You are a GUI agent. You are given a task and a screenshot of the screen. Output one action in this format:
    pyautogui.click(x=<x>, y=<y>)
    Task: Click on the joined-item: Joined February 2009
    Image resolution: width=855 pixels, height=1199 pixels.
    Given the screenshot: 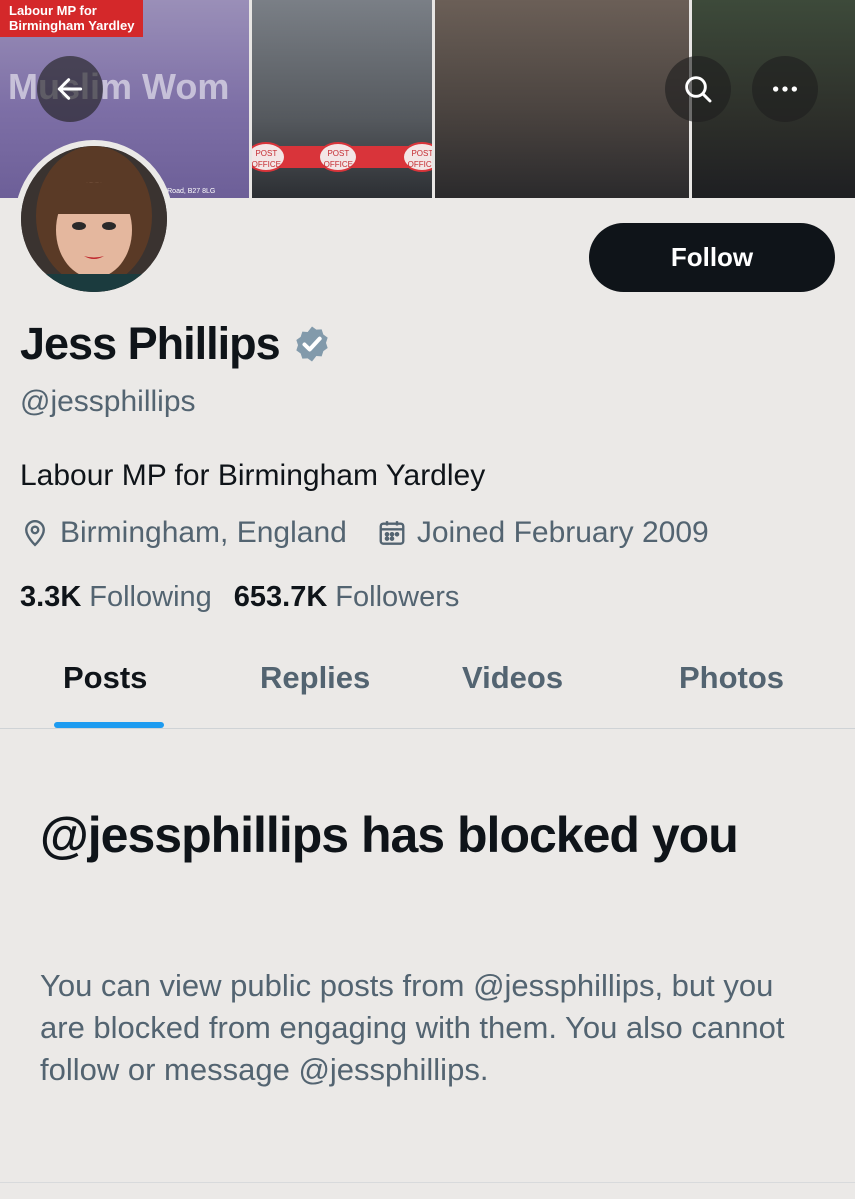 What is the action you would take?
    pyautogui.click(x=543, y=533)
    